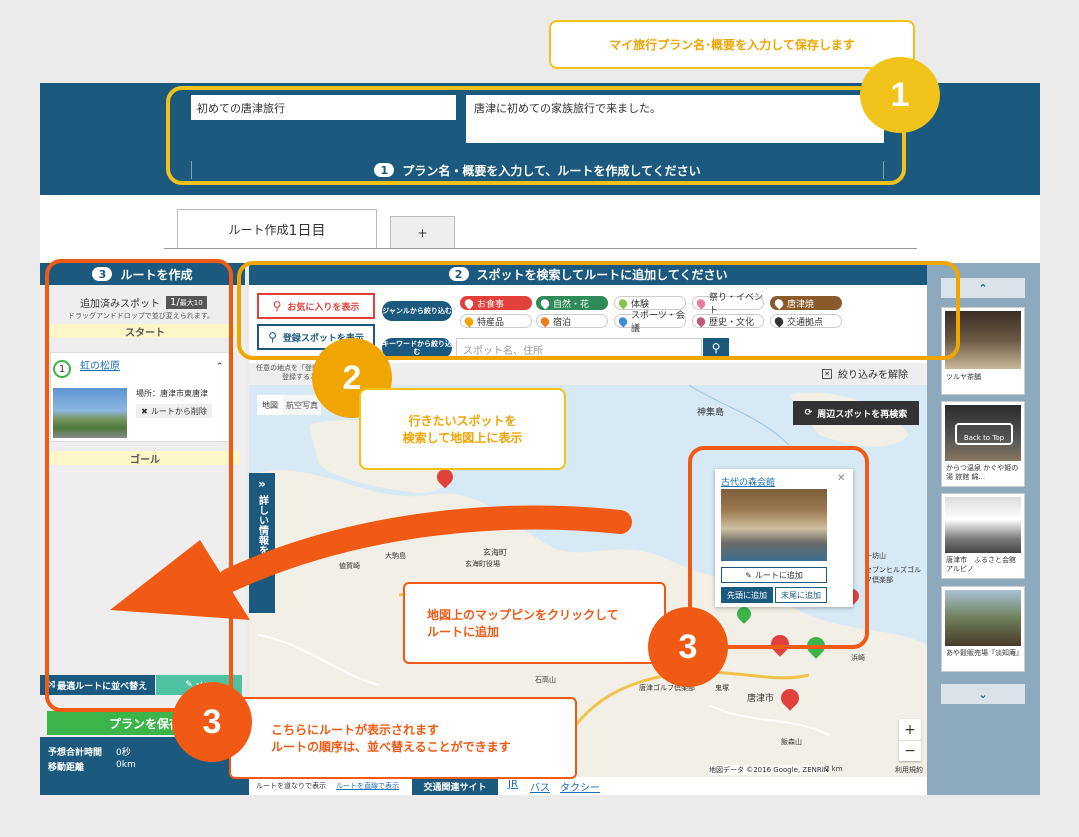 This screenshot has width=1079, height=837. What do you see at coordinates (963, 377) in the screenshot?
I see `thumb-caption: ツルヤ茶舗` at bounding box center [963, 377].